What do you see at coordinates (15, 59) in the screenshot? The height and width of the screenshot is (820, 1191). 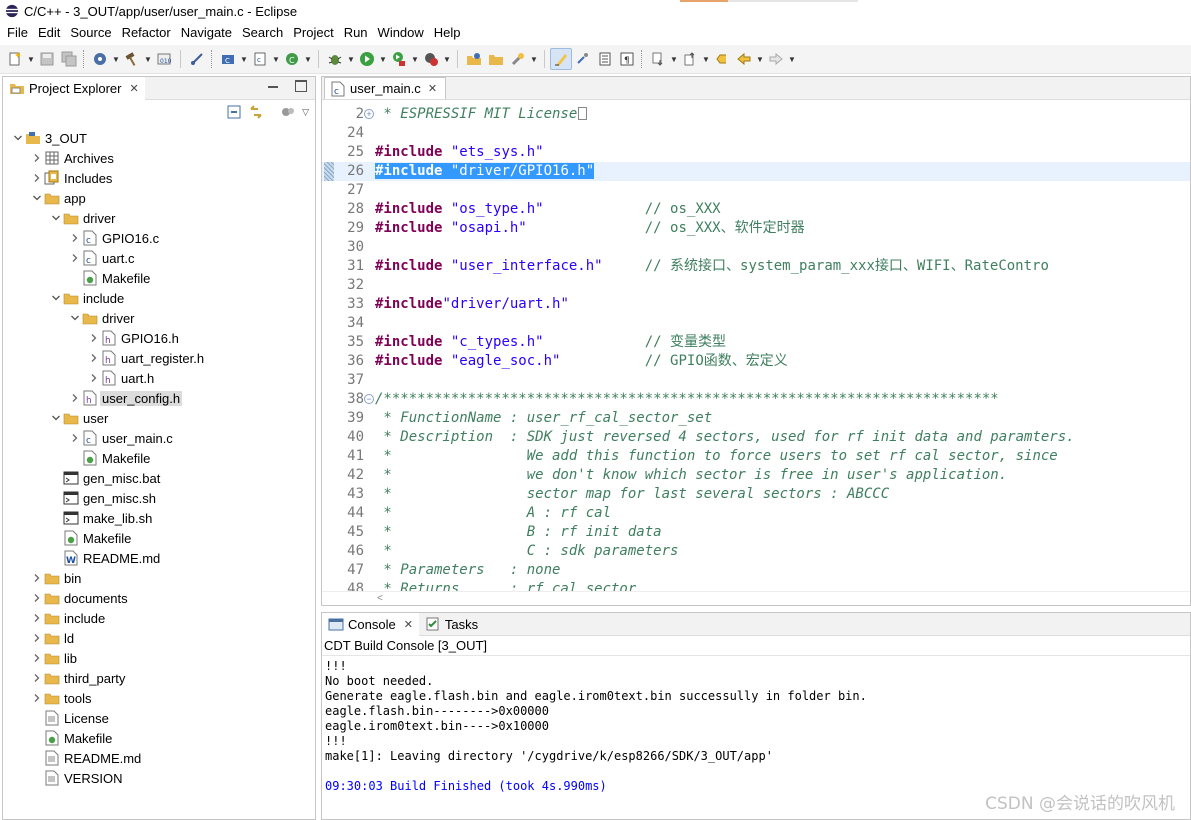 I see `new-icon` at bounding box center [15, 59].